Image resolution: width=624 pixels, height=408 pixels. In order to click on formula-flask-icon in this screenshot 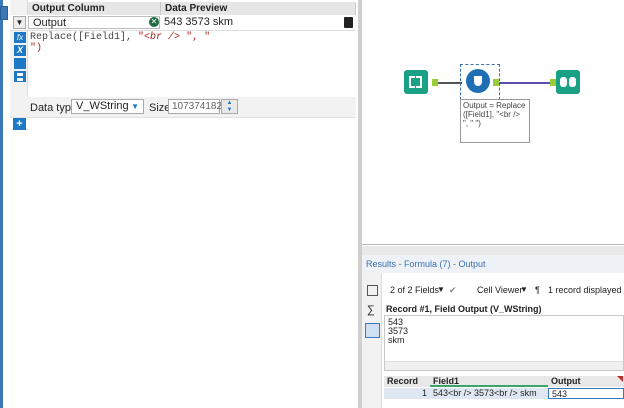, I will do `click(478, 81)`.